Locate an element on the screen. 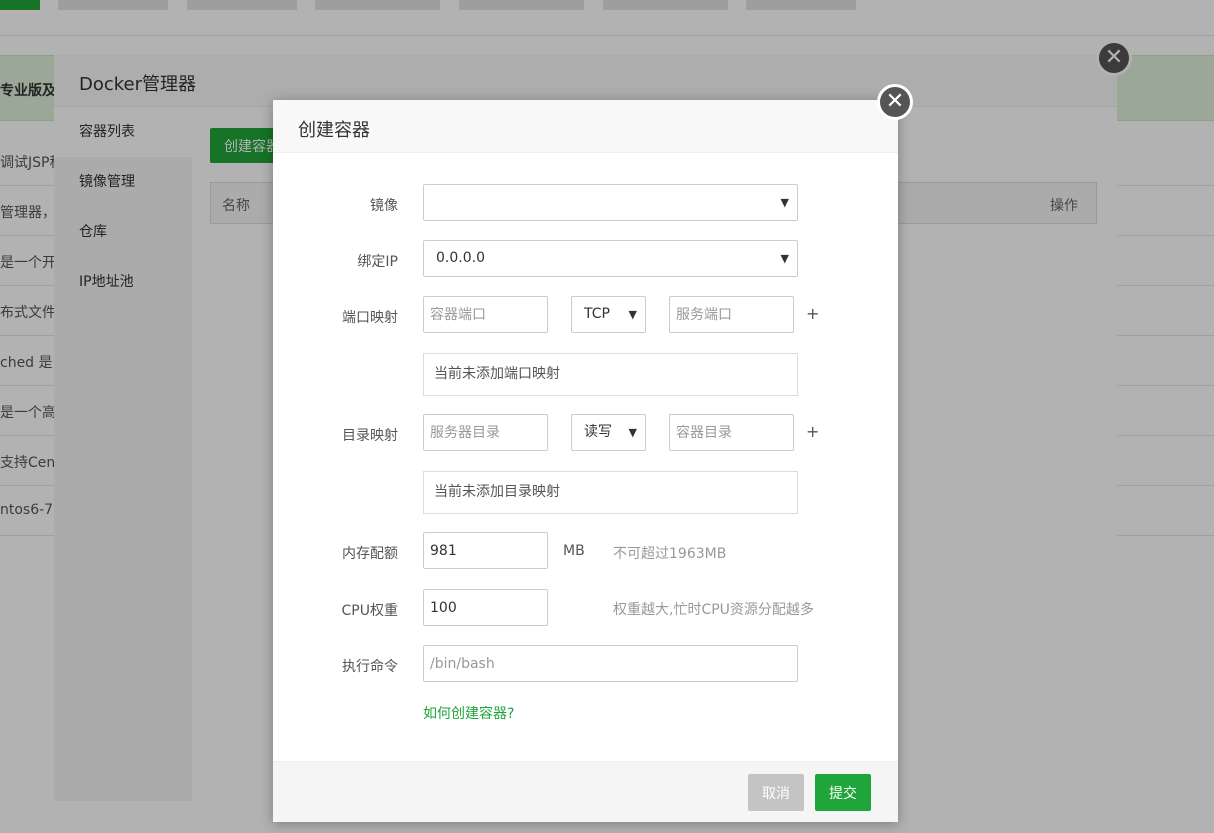 Image resolution: width=1214 pixels, height=833 pixels. dialog-header: 创建容器 is located at coordinates (585, 126).